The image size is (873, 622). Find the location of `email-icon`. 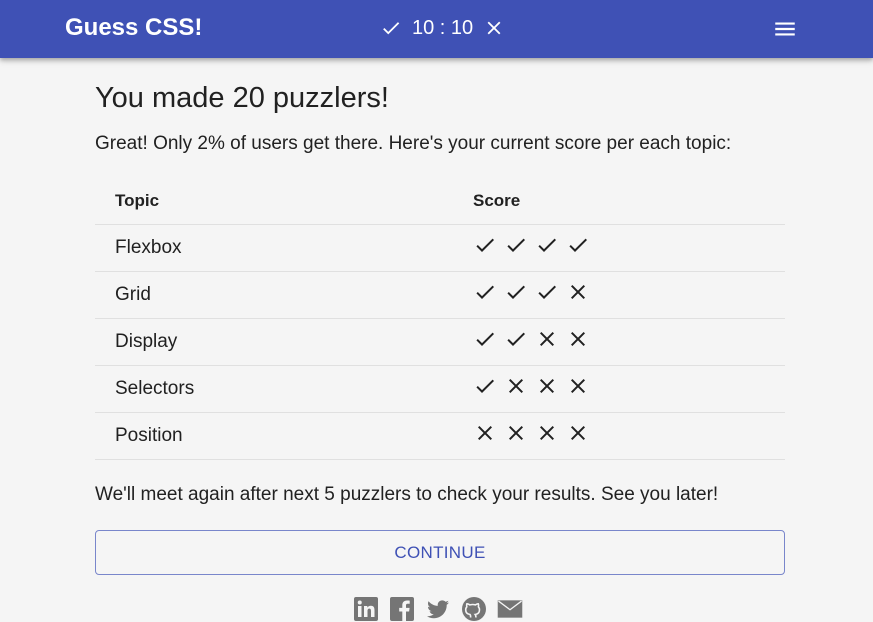

email-icon is located at coordinates (510, 609).